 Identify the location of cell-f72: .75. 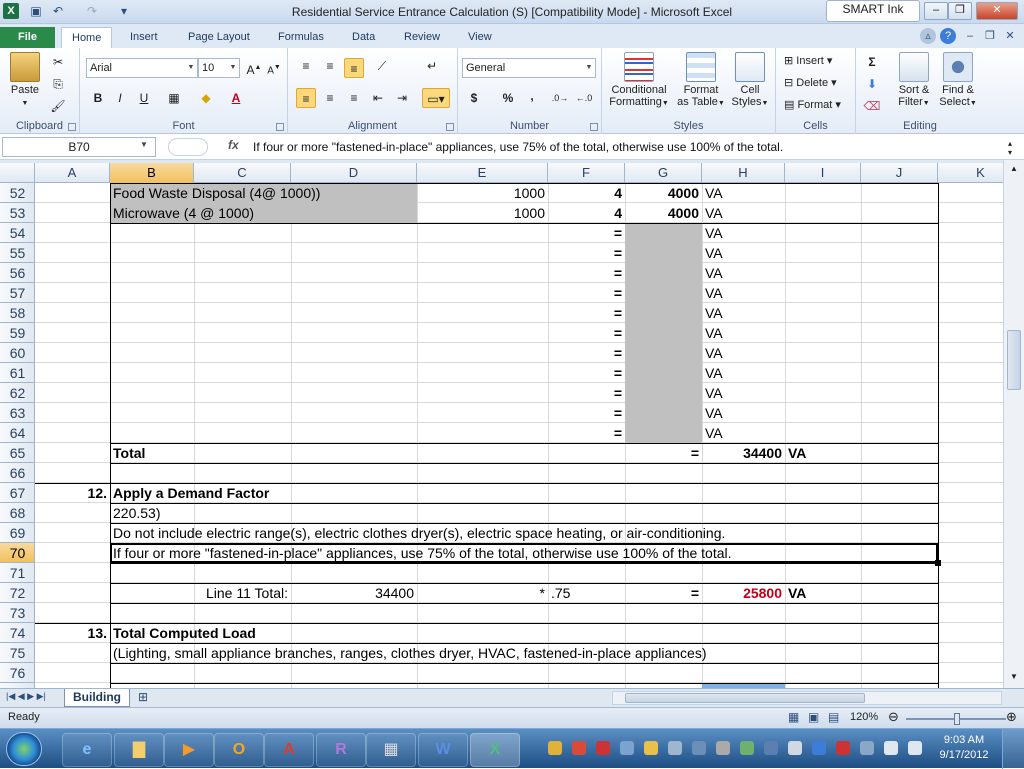
(560, 593).